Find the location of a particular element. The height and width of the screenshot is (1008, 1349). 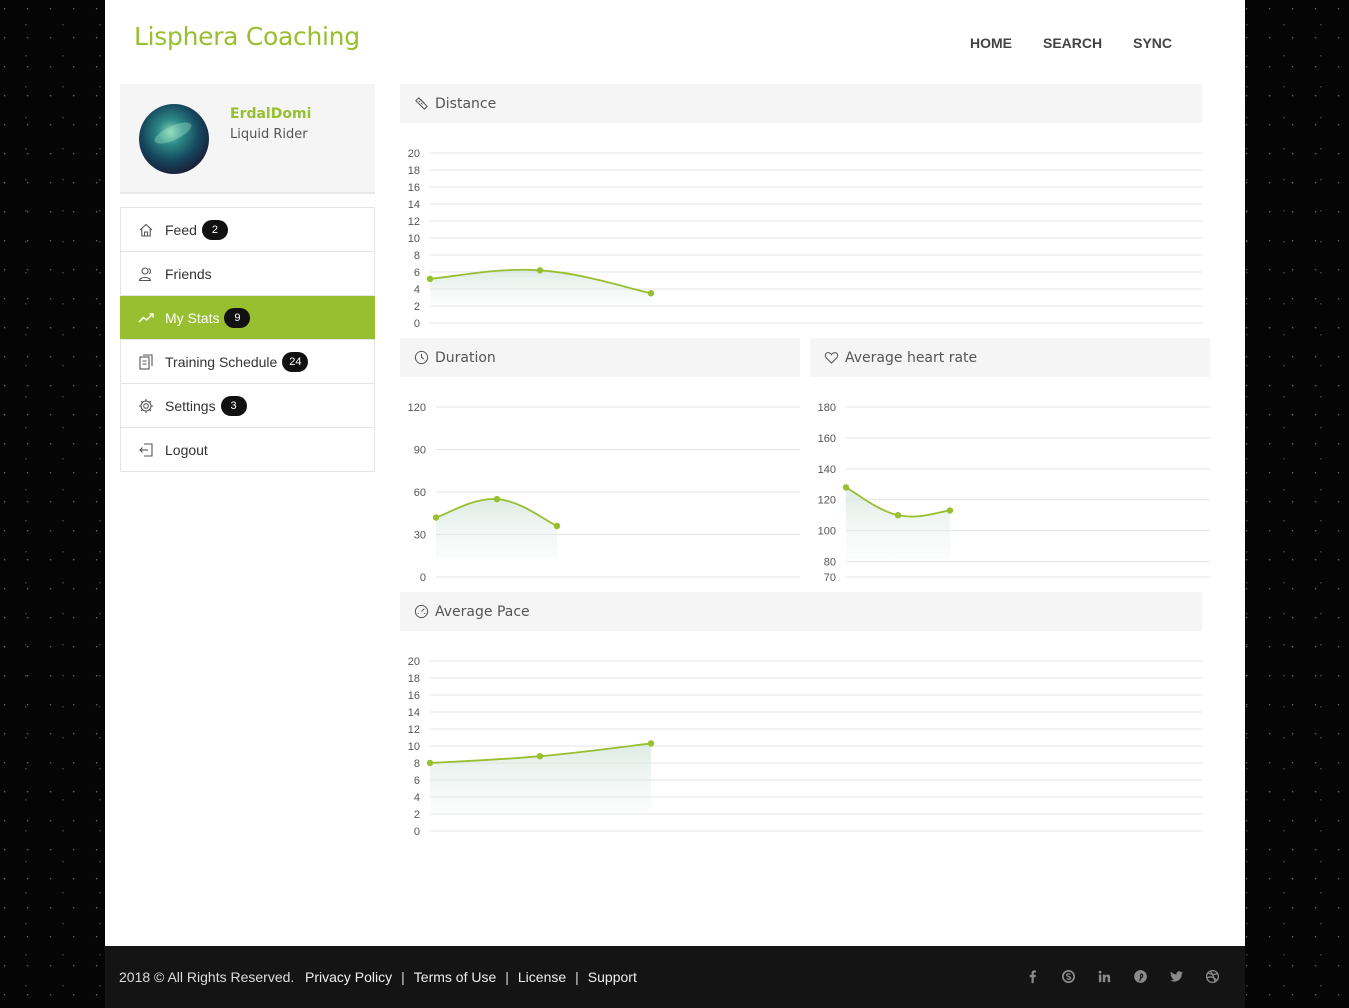

sidebar-item-logout: Logout is located at coordinates (247, 450).